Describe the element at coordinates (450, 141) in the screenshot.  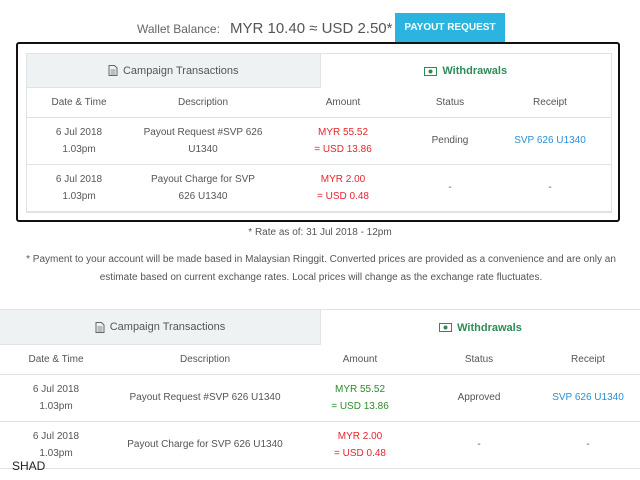
I see `status-cell: Pending` at that location.